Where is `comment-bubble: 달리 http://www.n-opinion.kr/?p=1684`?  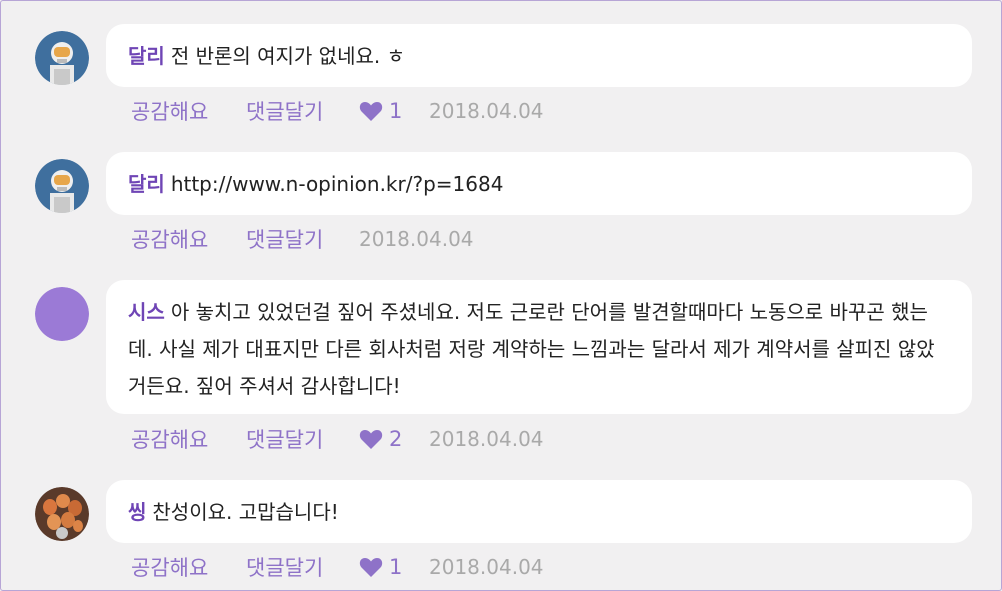
comment-bubble: 달리 http://www.n-opinion.kr/?p=1684 is located at coordinates (539, 183).